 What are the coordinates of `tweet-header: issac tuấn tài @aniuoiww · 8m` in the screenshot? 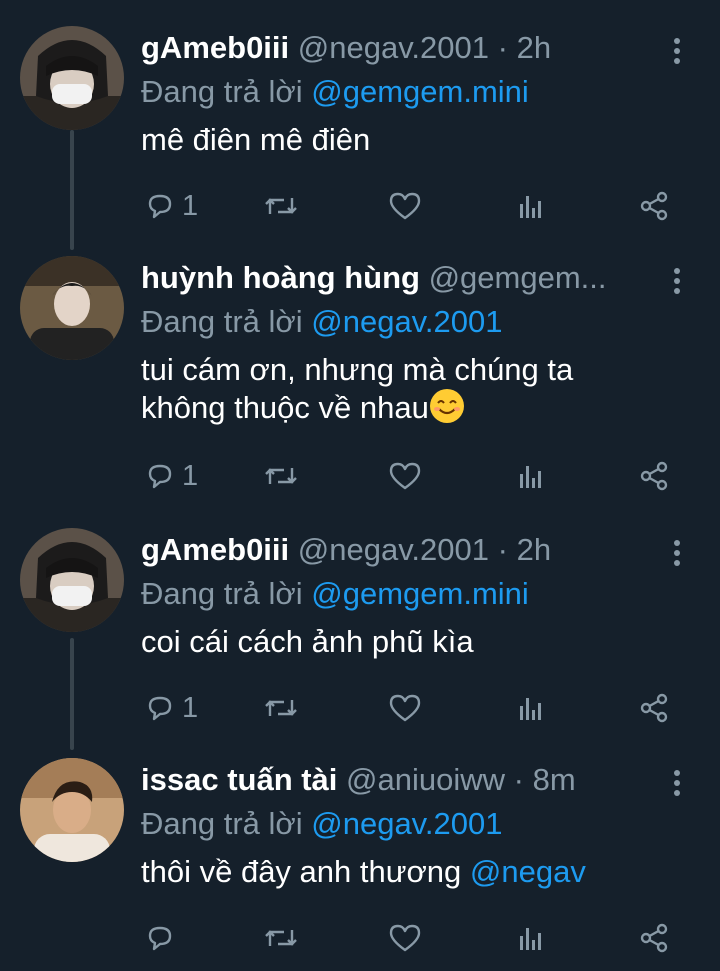 It's located at (406, 780).